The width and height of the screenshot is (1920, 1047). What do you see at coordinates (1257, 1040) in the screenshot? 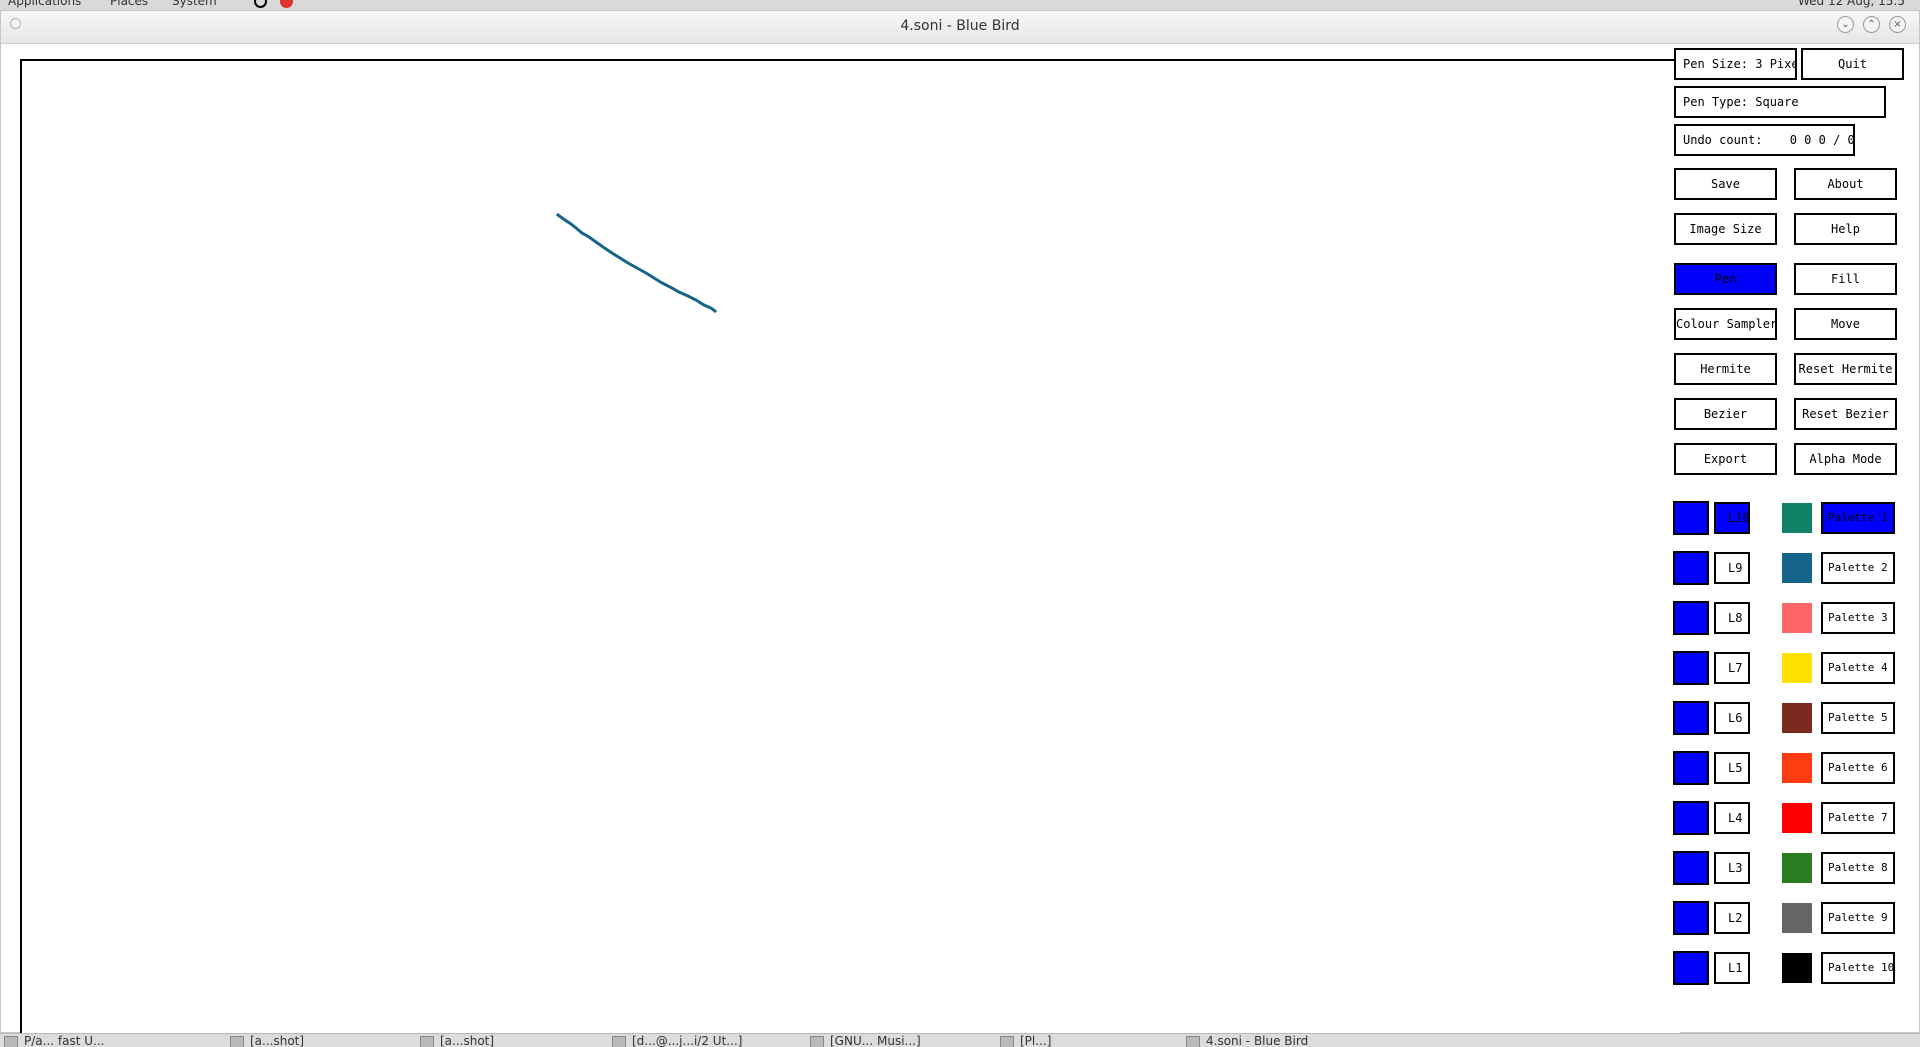
I see `taskbar-item-label: 4.soni - Blue Bird` at bounding box center [1257, 1040].